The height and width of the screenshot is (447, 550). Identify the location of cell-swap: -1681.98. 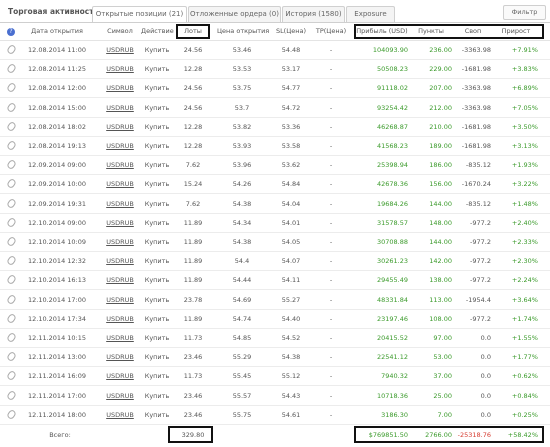
(476, 69).